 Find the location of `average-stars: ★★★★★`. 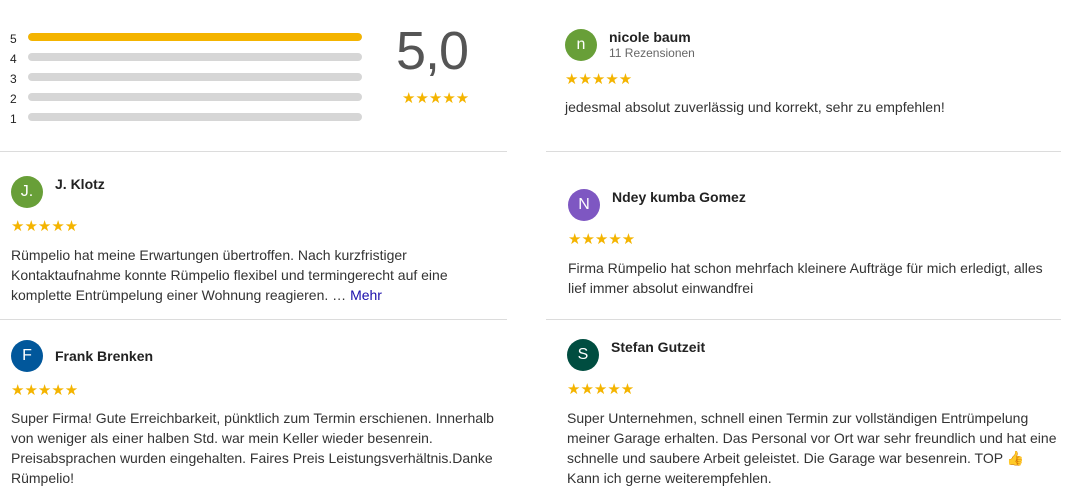

average-stars: ★★★★★ is located at coordinates (436, 98).